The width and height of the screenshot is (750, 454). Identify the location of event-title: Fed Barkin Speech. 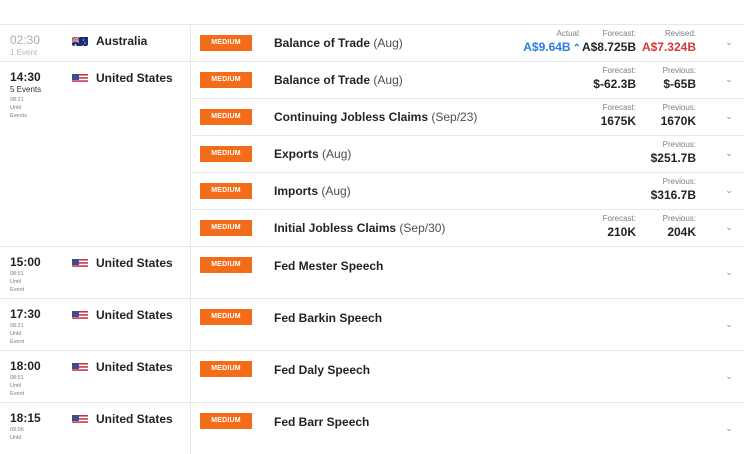
(328, 318).